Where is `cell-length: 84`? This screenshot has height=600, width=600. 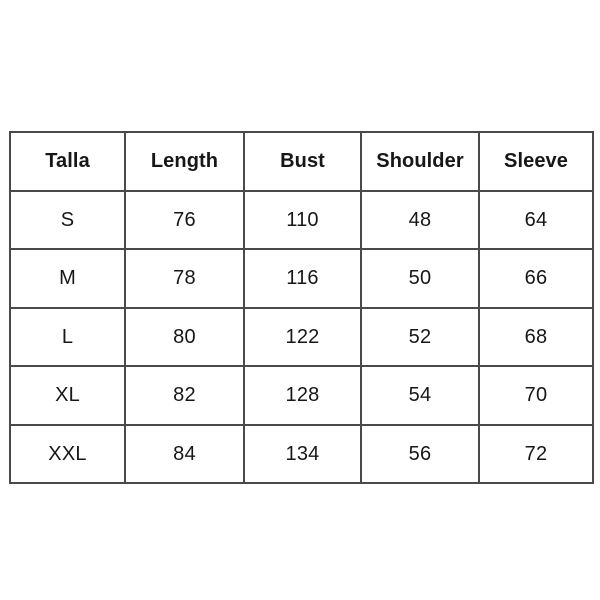
cell-length: 84 is located at coordinates (184, 453).